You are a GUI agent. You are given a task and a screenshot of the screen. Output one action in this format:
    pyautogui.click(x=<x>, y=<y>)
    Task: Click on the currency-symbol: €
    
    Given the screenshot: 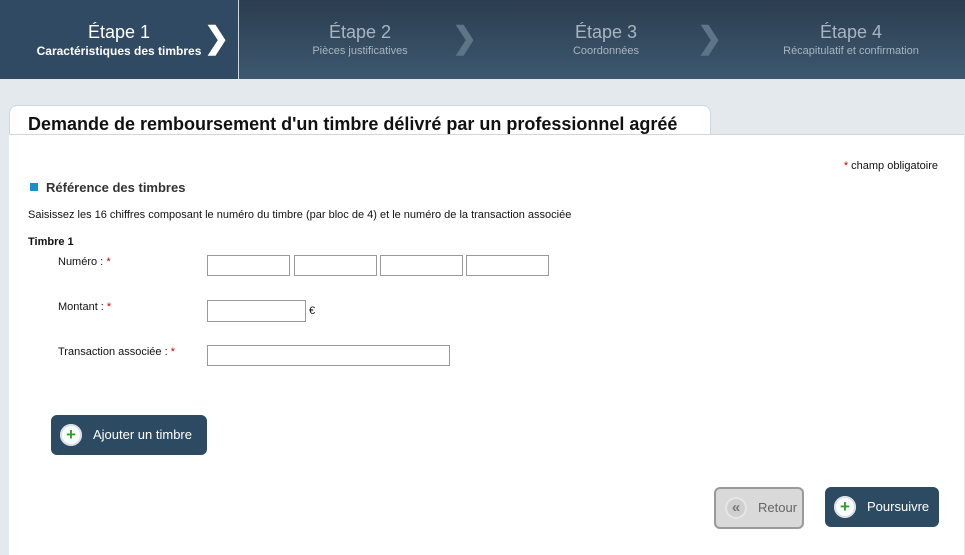 What is the action you would take?
    pyautogui.click(x=312, y=311)
    